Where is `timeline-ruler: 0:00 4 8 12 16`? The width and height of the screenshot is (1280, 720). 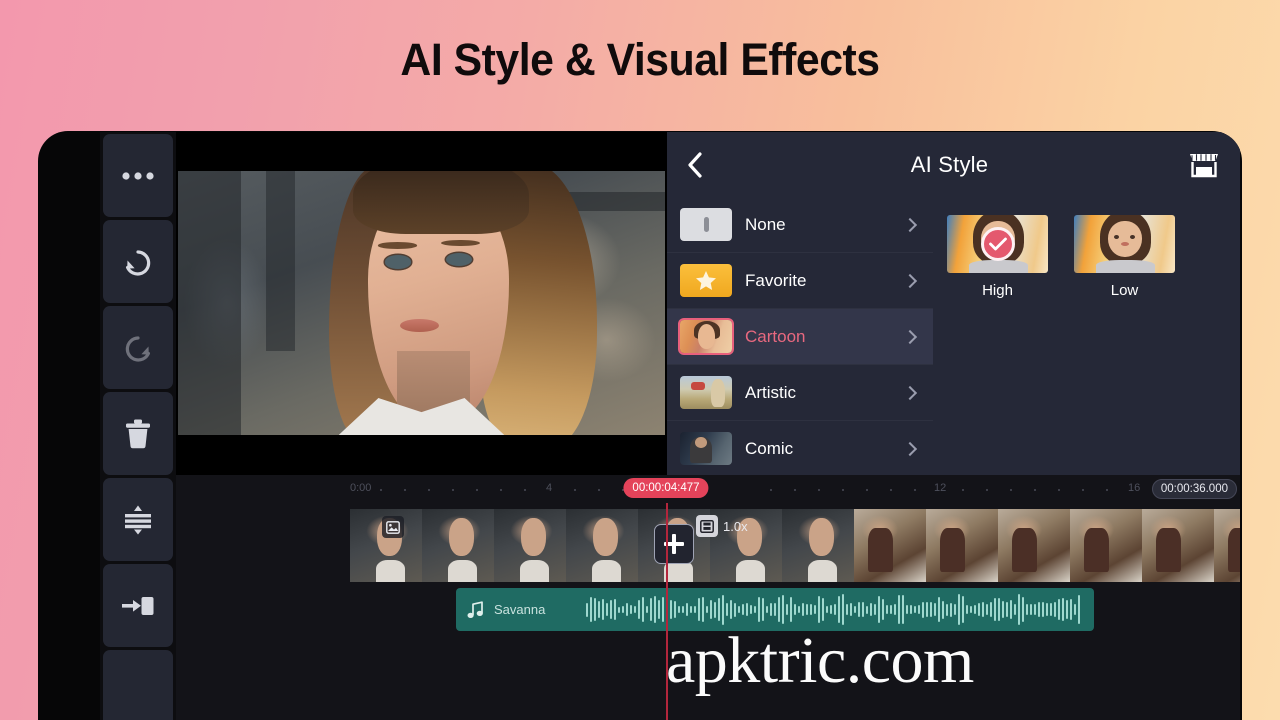
timeline-ruler: 0:00 4 8 12 16 is located at coordinates (795, 491).